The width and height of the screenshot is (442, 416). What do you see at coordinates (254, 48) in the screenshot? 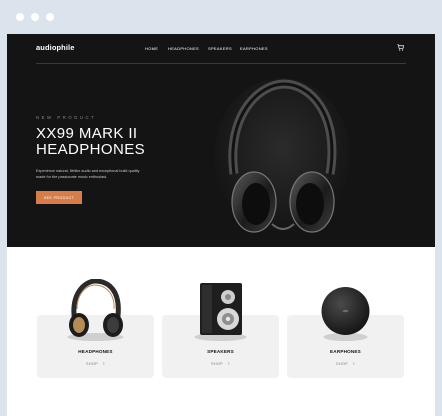
I see `nav-link-earphones: EARPHONES` at bounding box center [254, 48].